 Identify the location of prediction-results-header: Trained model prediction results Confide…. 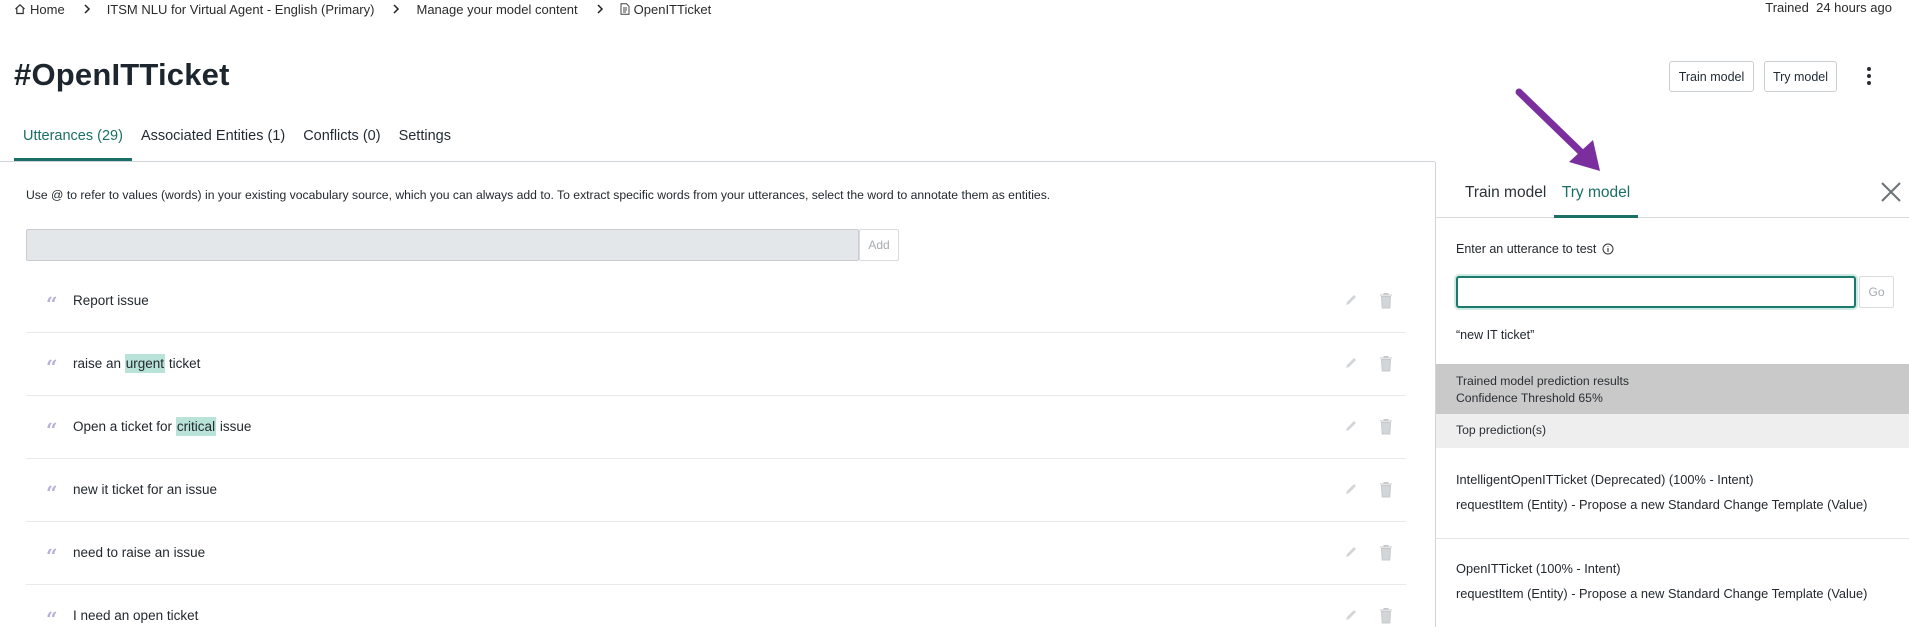
(1672, 389).